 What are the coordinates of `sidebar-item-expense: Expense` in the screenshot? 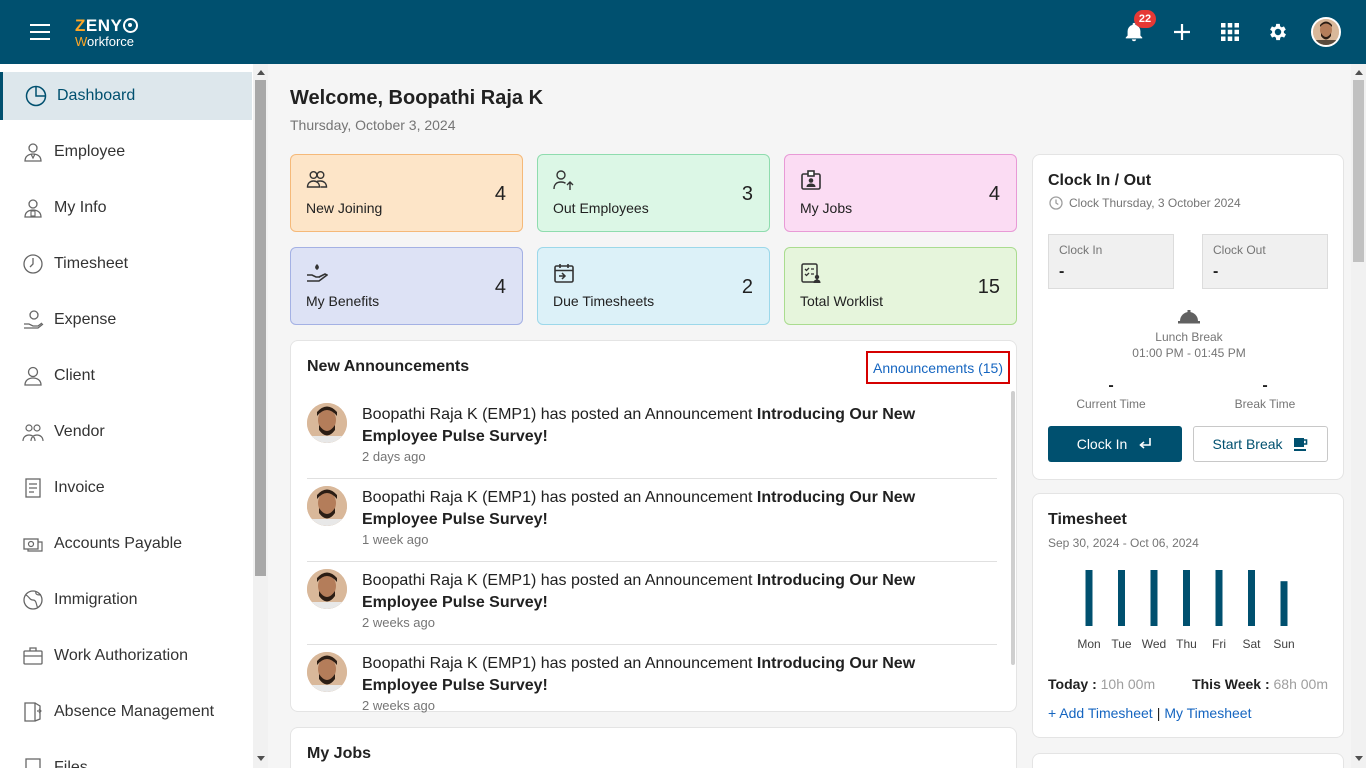 It's located at (126, 320).